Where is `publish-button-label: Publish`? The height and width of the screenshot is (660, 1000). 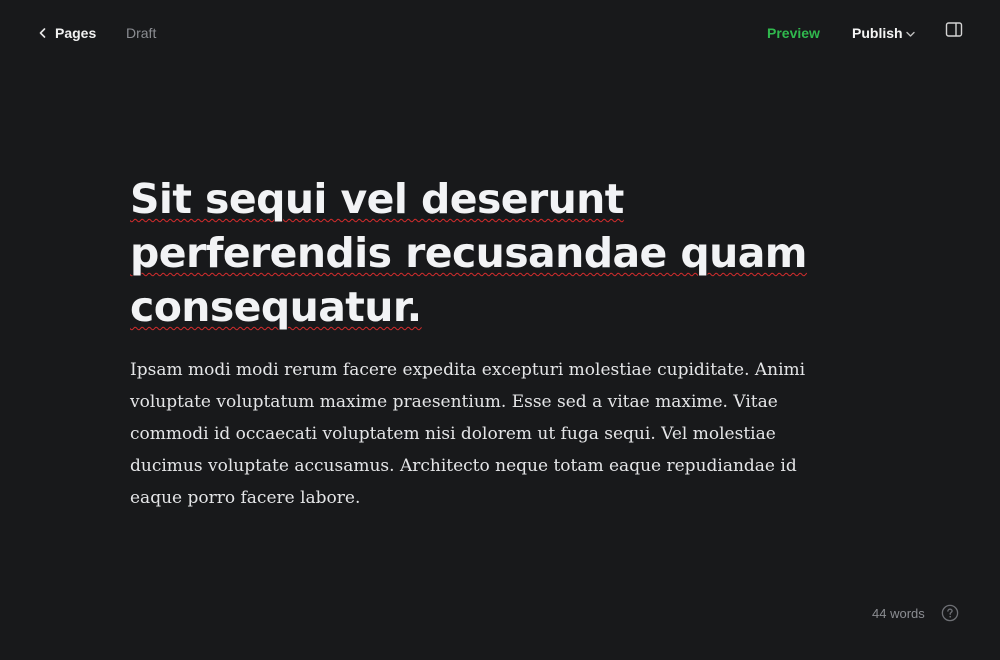 publish-button-label: Publish is located at coordinates (877, 33).